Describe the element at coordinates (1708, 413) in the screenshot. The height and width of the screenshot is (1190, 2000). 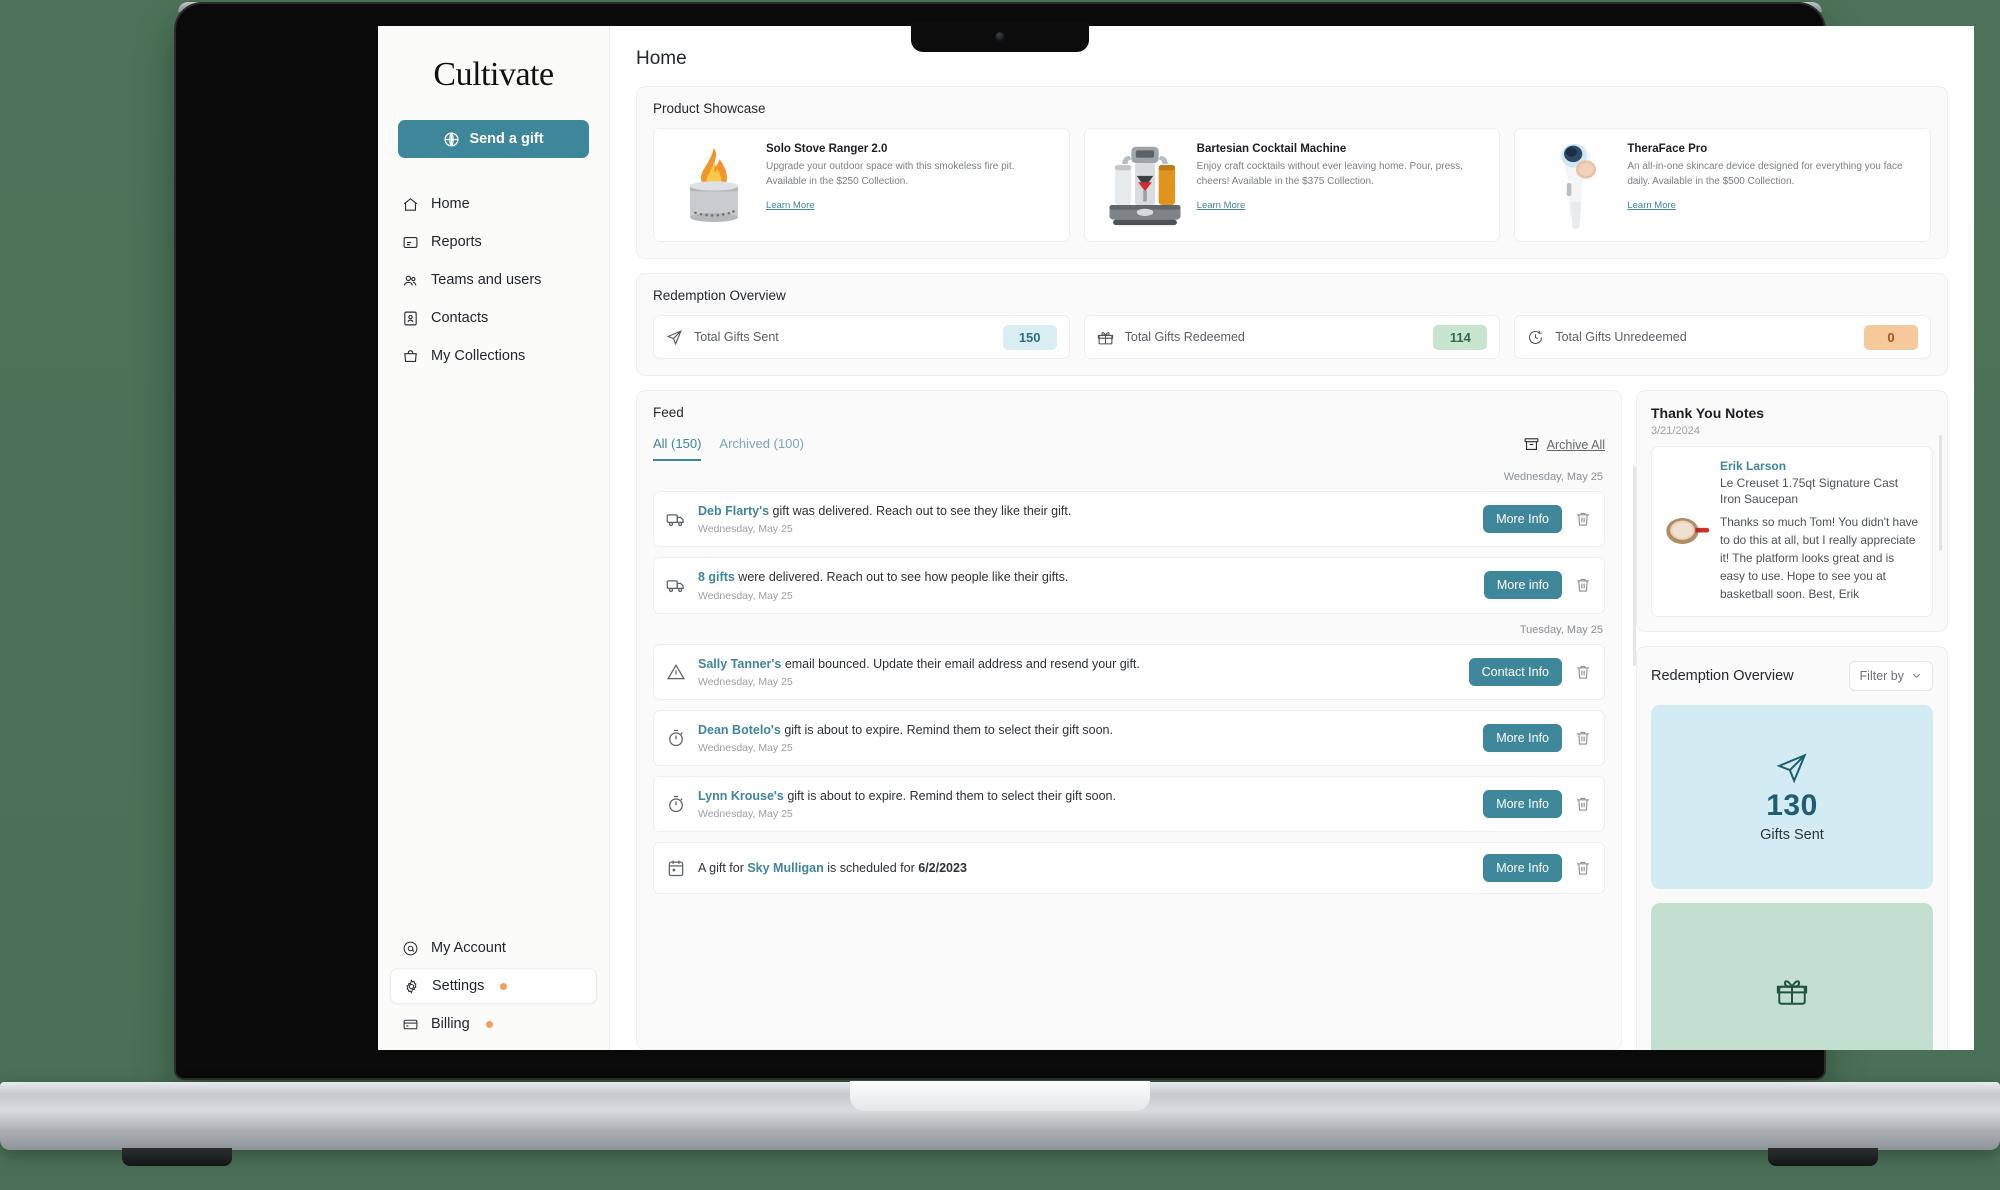
I see `thank-you-notes-title: Thank You Notes` at that location.